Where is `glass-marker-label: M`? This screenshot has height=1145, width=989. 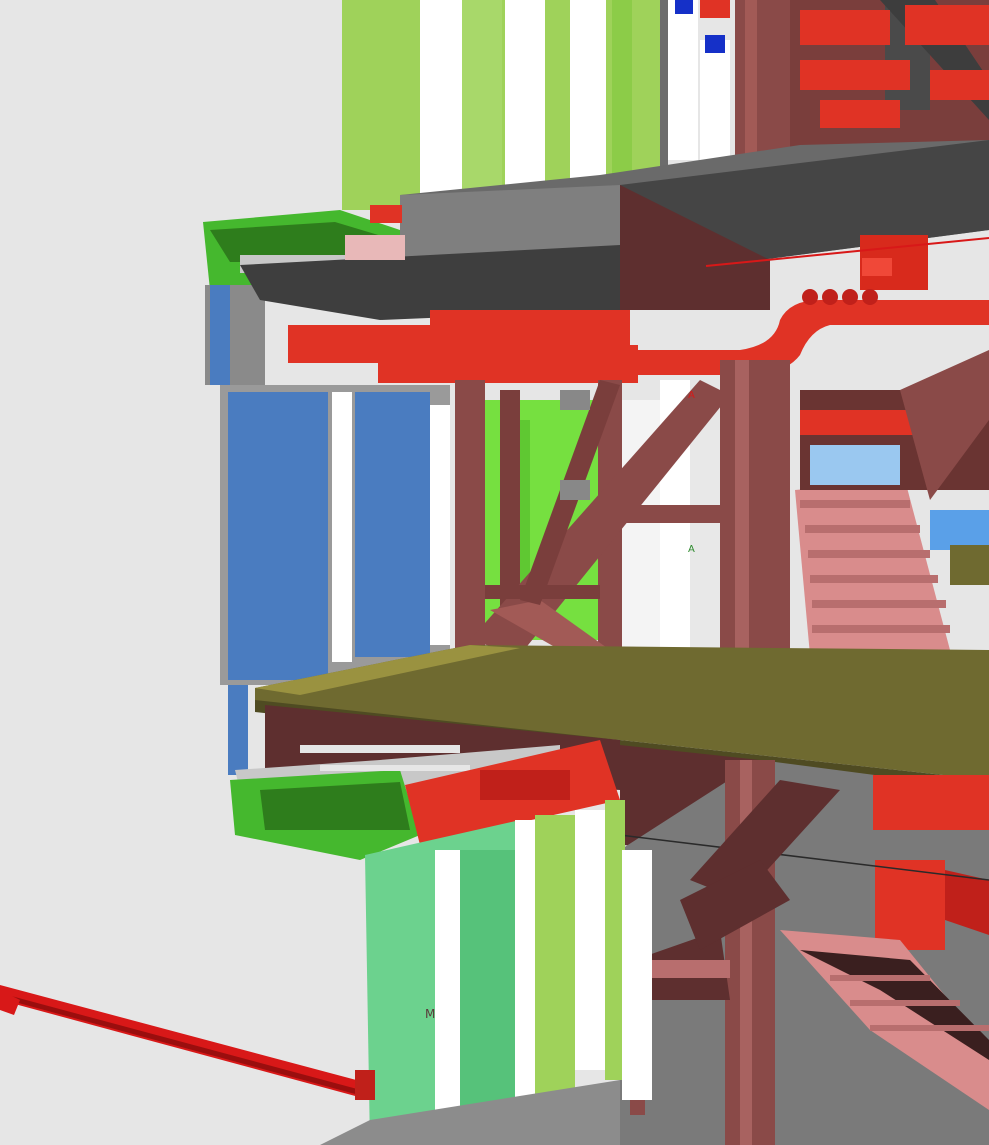
glass-marker-label: M is located at coordinates (430, 1014).